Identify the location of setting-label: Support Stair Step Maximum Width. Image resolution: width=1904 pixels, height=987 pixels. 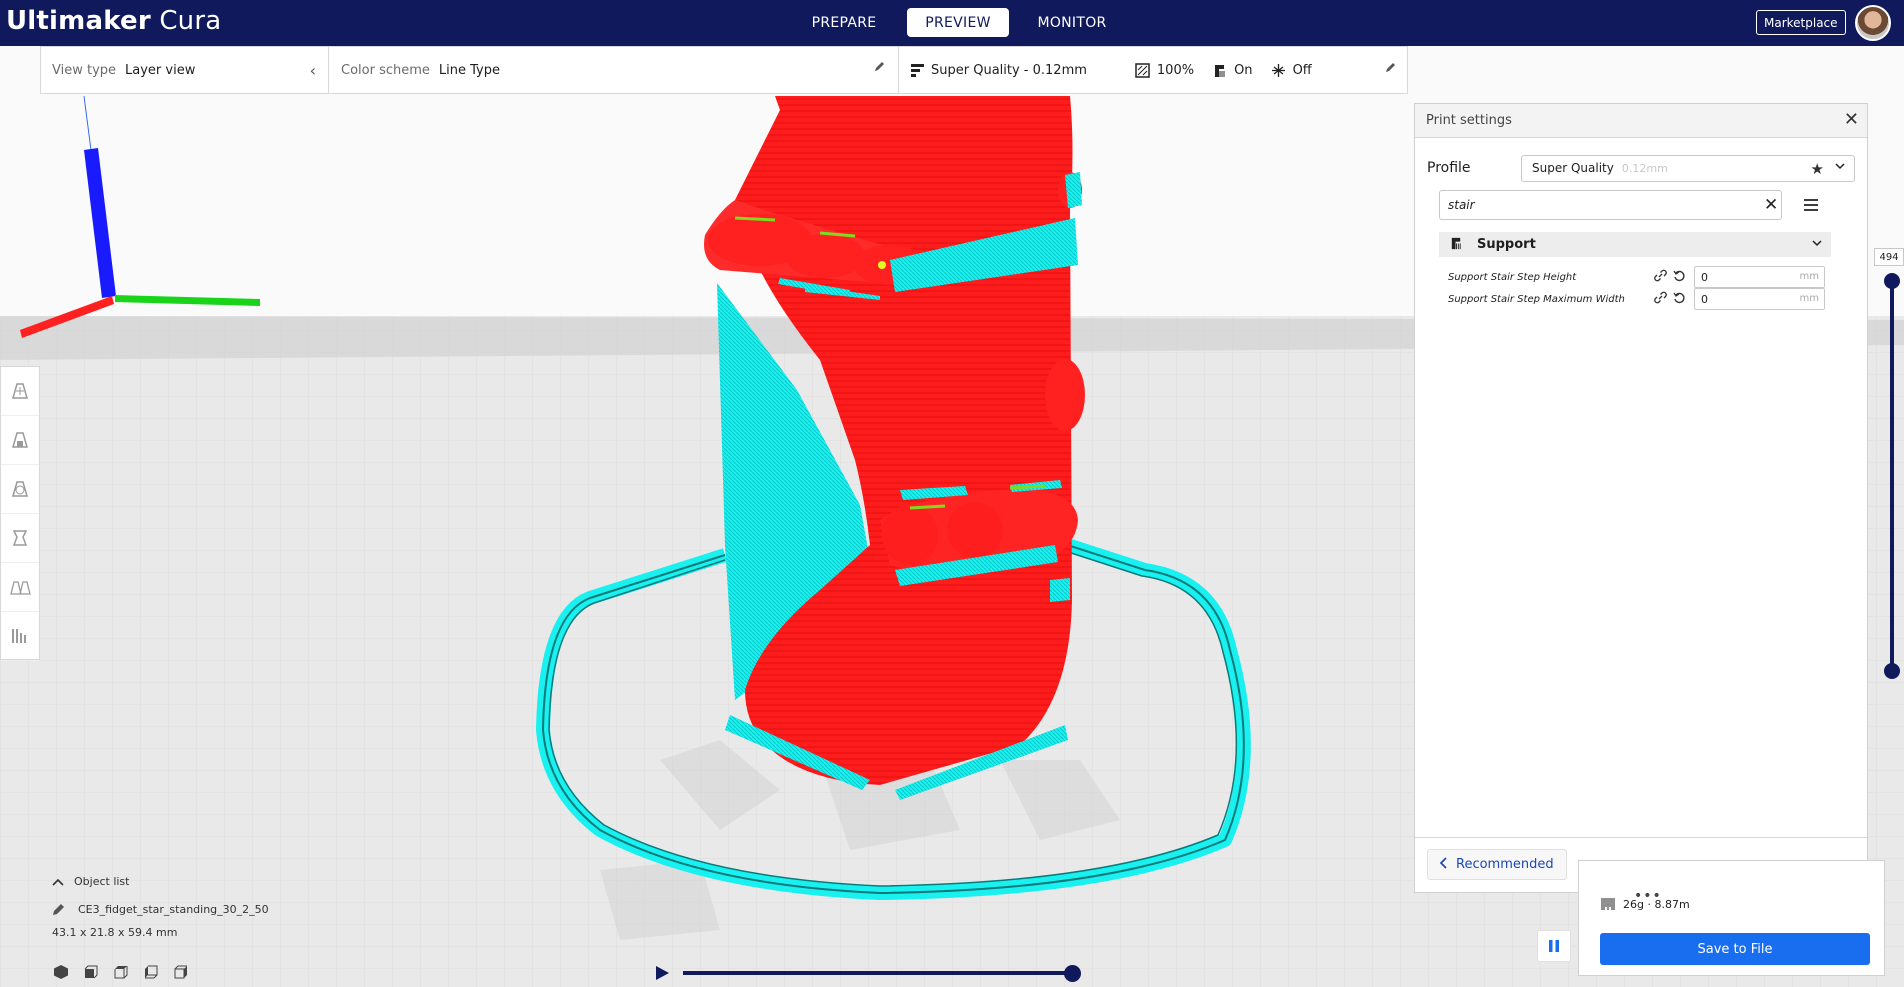
(1536, 299).